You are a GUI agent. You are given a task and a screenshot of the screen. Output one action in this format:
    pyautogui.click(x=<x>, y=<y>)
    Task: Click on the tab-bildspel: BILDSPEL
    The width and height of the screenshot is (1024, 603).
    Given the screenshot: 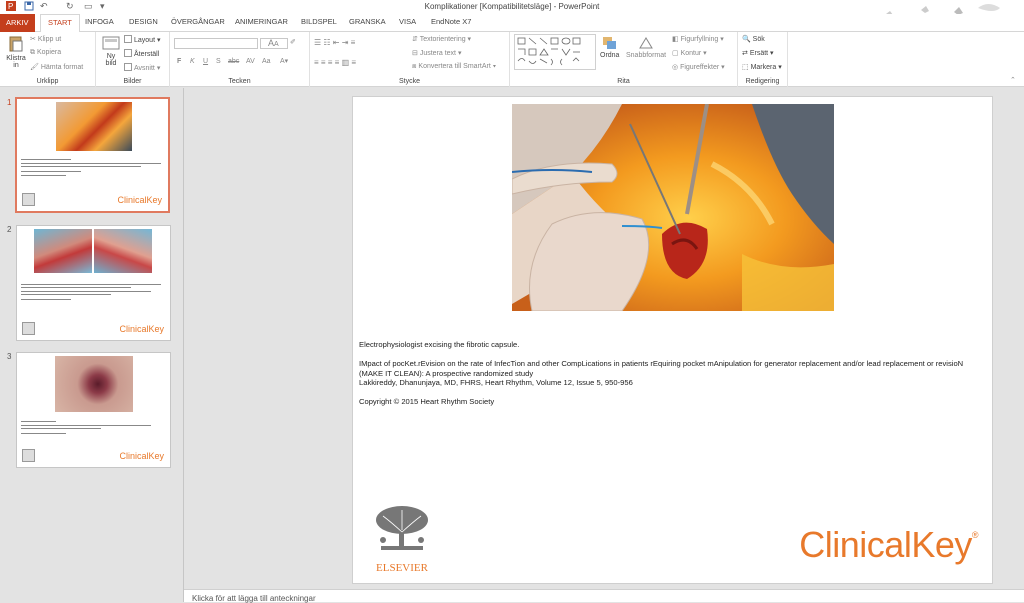 What is the action you would take?
    pyautogui.click(x=319, y=21)
    